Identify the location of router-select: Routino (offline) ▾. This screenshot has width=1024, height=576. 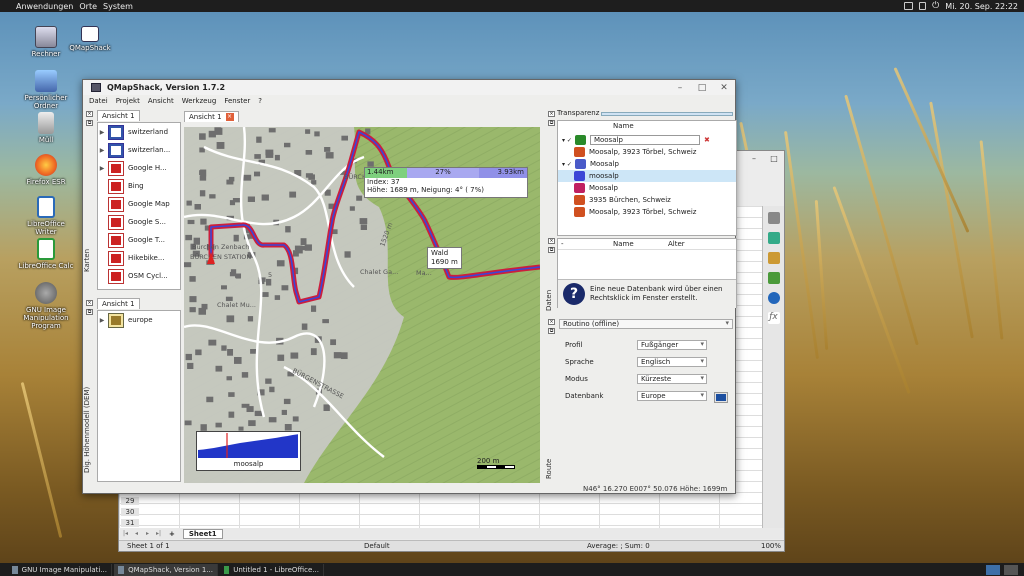
(646, 324).